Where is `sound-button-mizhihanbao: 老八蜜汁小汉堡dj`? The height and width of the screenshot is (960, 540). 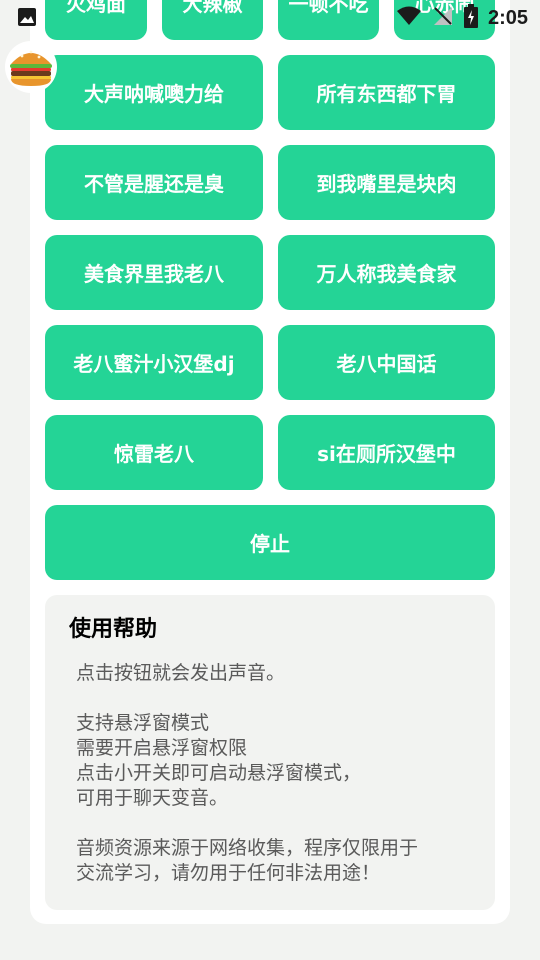 sound-button-mizhihanbao: 老八蜜汁小汉堡dj is located at coordinates (154, 362).